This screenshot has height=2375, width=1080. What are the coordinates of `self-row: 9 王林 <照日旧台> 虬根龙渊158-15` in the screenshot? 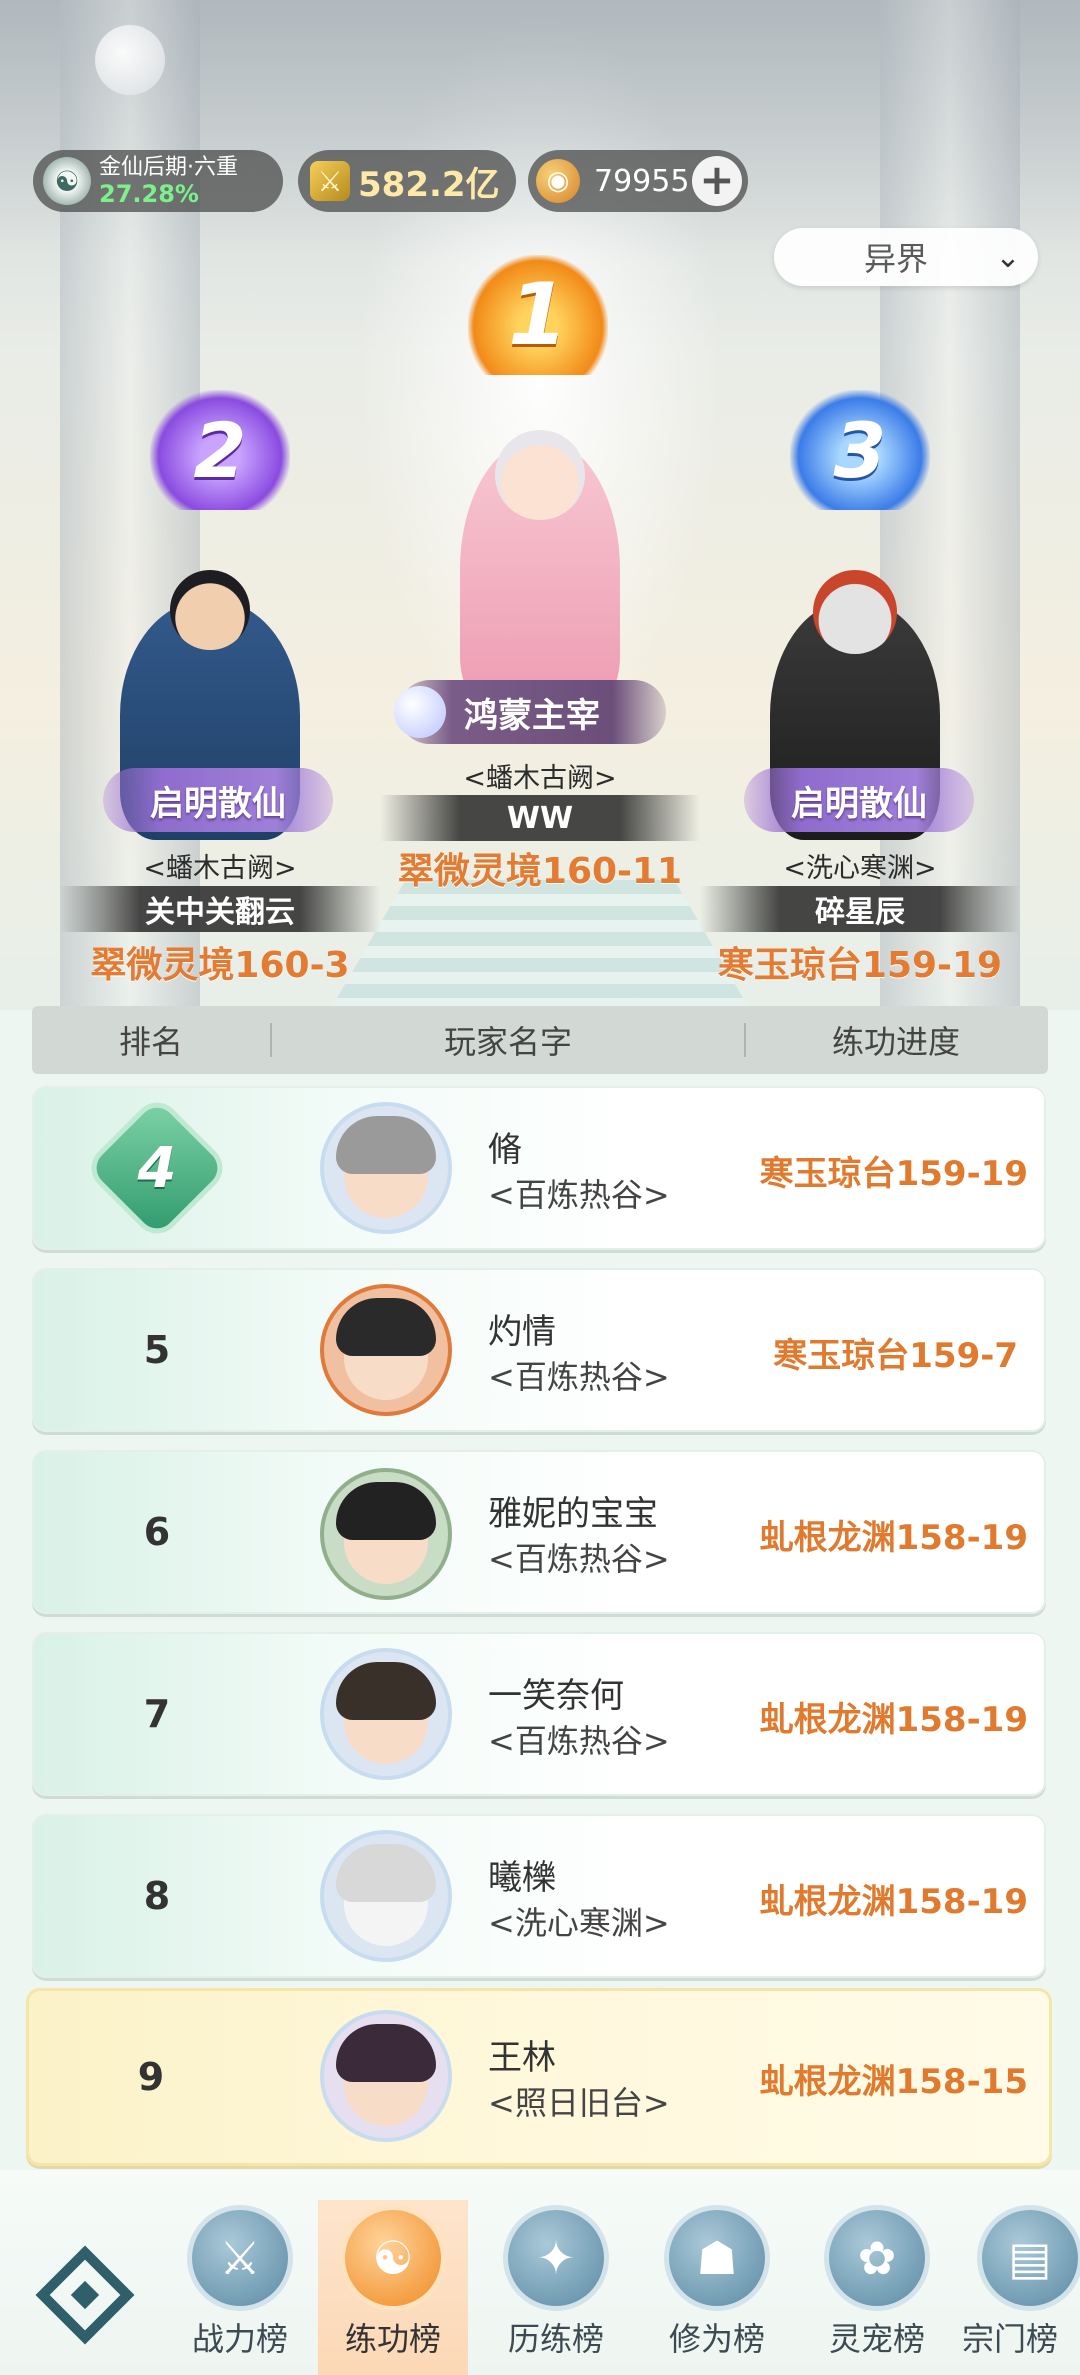 It's located at (539, 2077).